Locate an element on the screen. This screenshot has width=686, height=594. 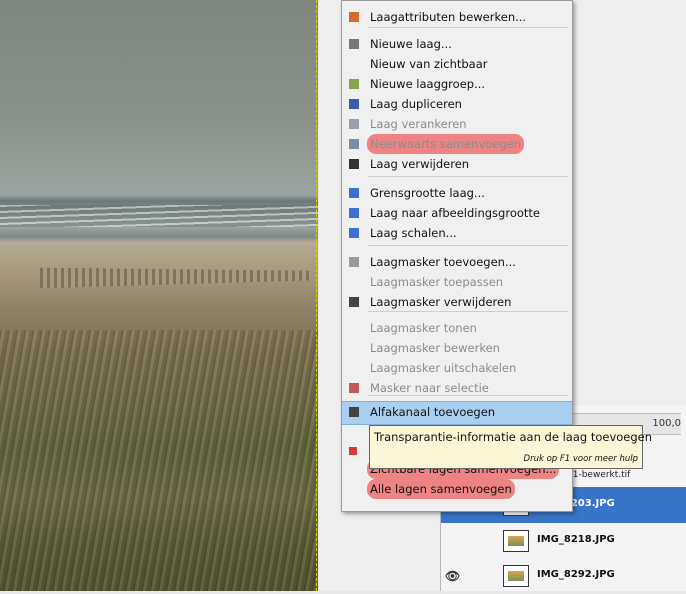
menu-item-label: Laag verwijderen is located at coordinates (420, 164).